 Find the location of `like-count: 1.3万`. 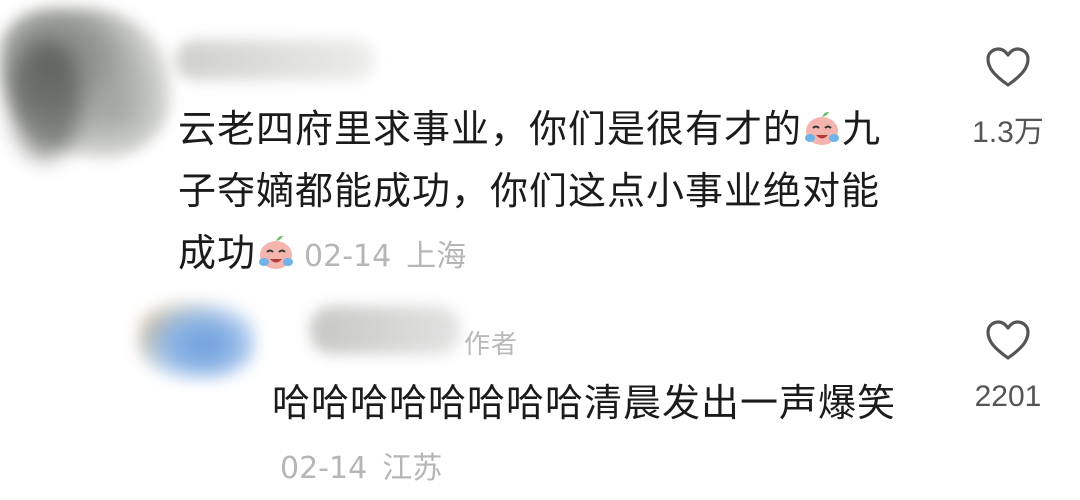

like-count: 1.3万 is located at coordinates (1008, 132).